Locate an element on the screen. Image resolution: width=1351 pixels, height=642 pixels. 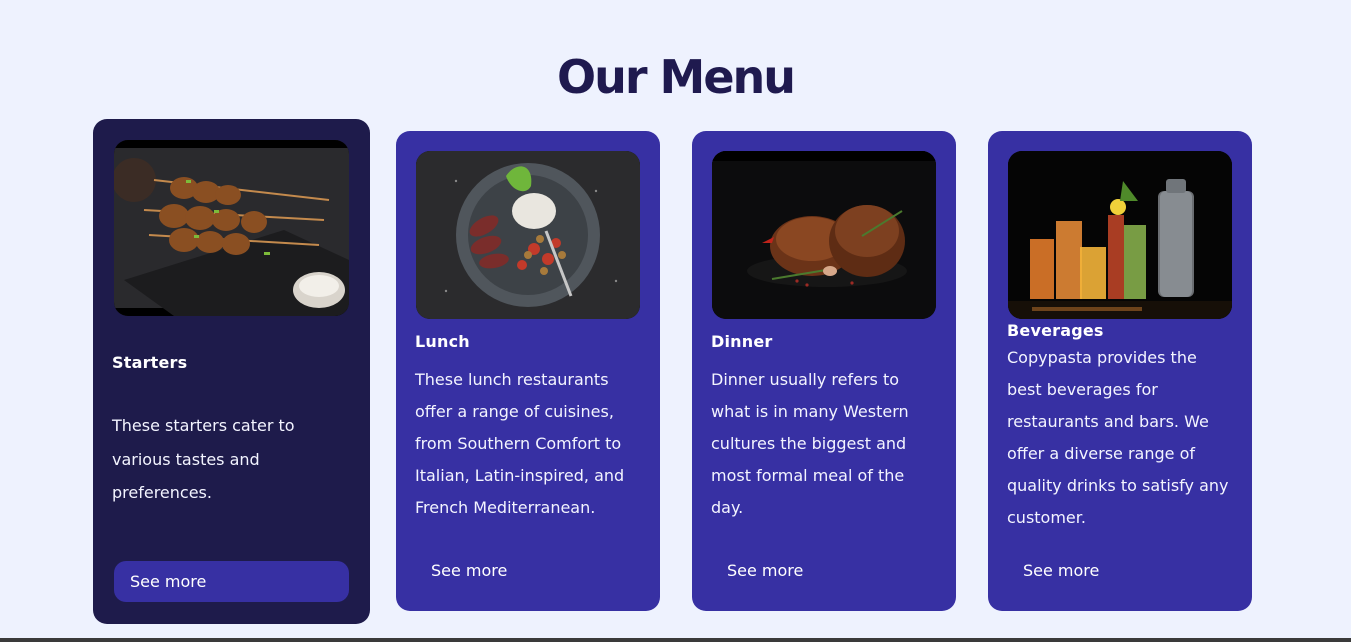
starters-title: Starters is located at coordinates (150, 362).